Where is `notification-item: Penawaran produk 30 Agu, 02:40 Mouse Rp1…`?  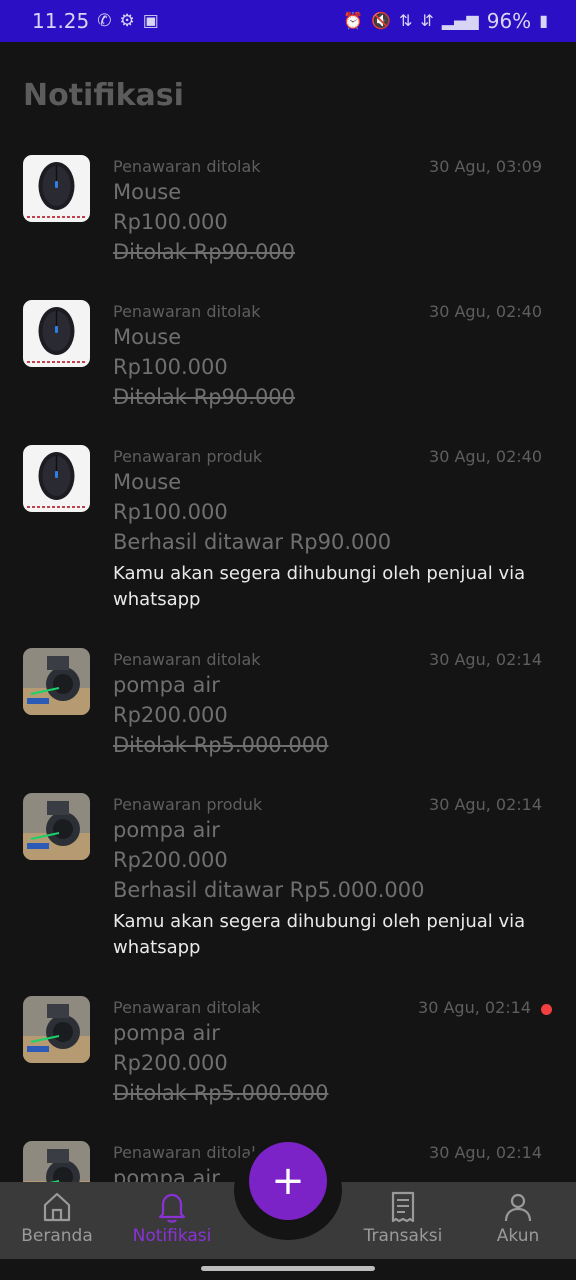
notification-item: Penawaran produk 30 Agu, 02:40 Mouse Rp1… is located at coordinates (288, 527).